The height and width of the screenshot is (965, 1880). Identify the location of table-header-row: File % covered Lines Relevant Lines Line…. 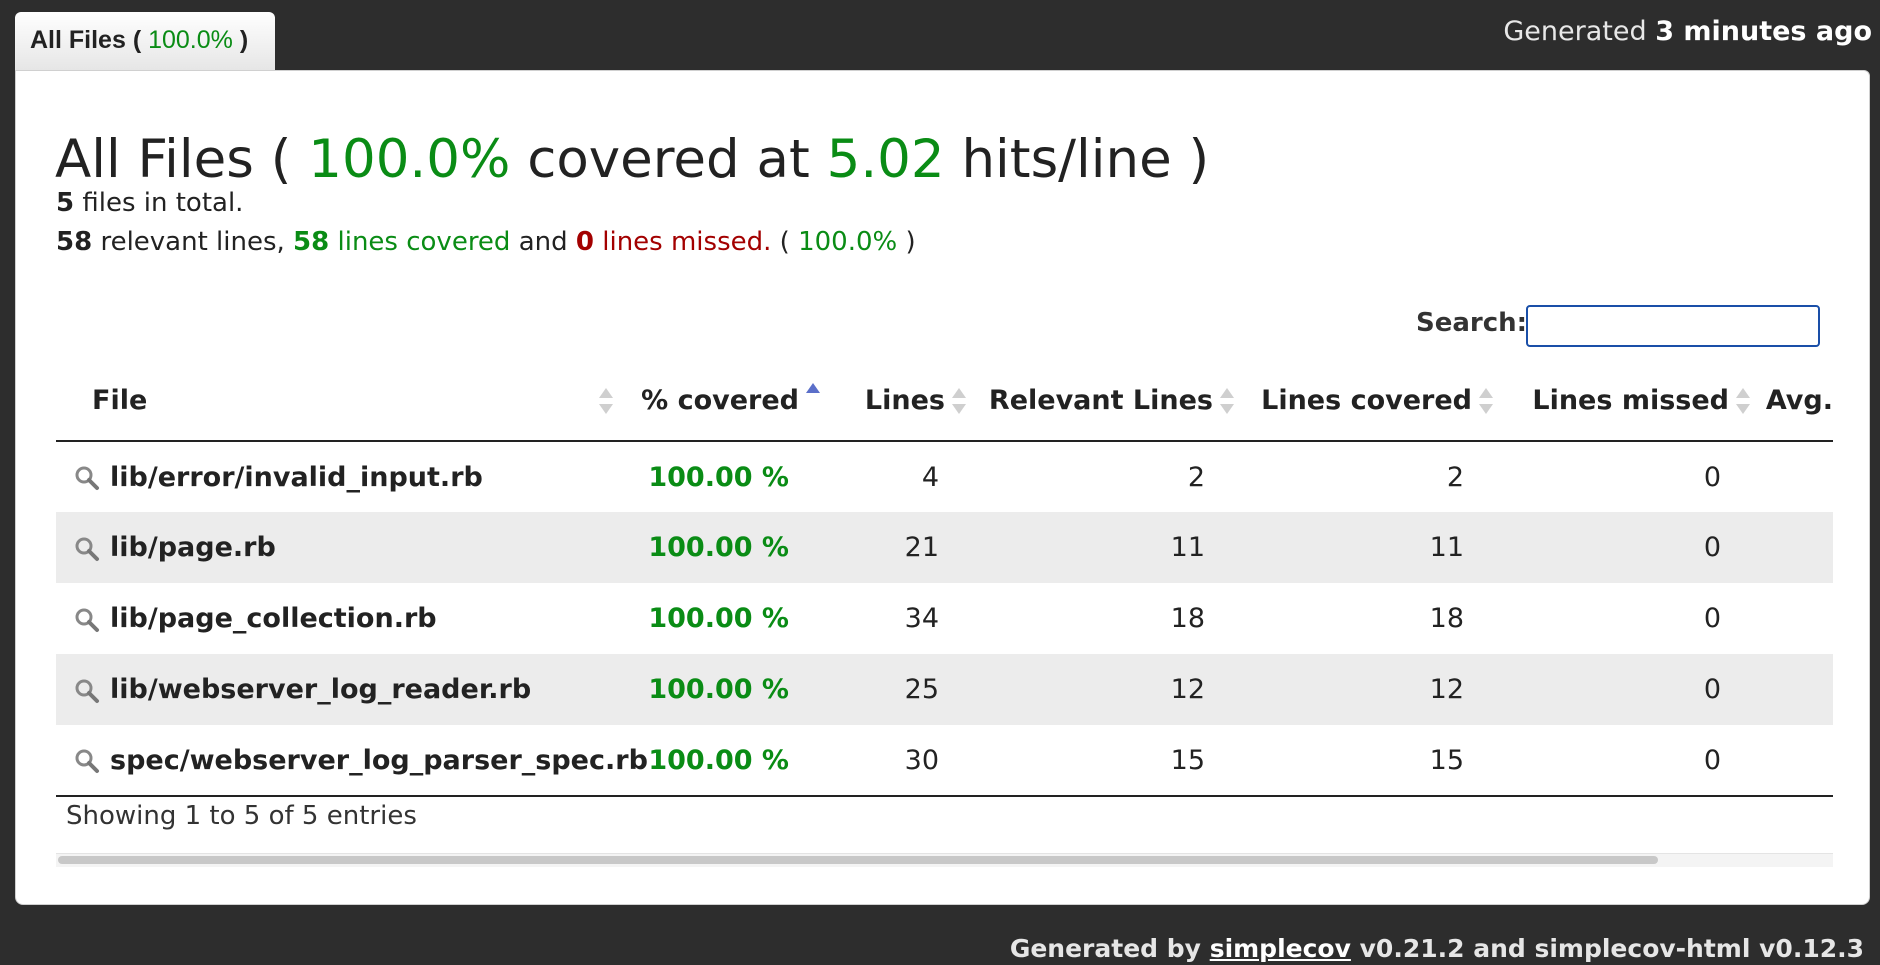
(944, 401).